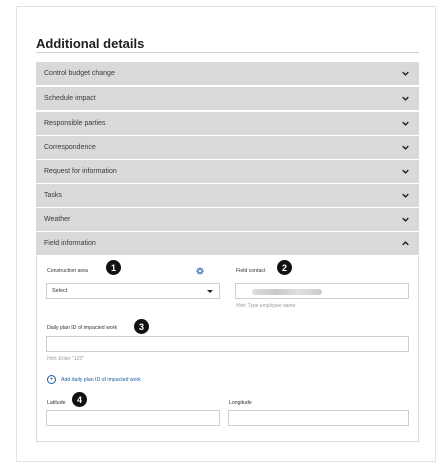 The height and width of the screenshot is (464, 442). I want to click on field-contact-label: Field contact, so click(251, 271).